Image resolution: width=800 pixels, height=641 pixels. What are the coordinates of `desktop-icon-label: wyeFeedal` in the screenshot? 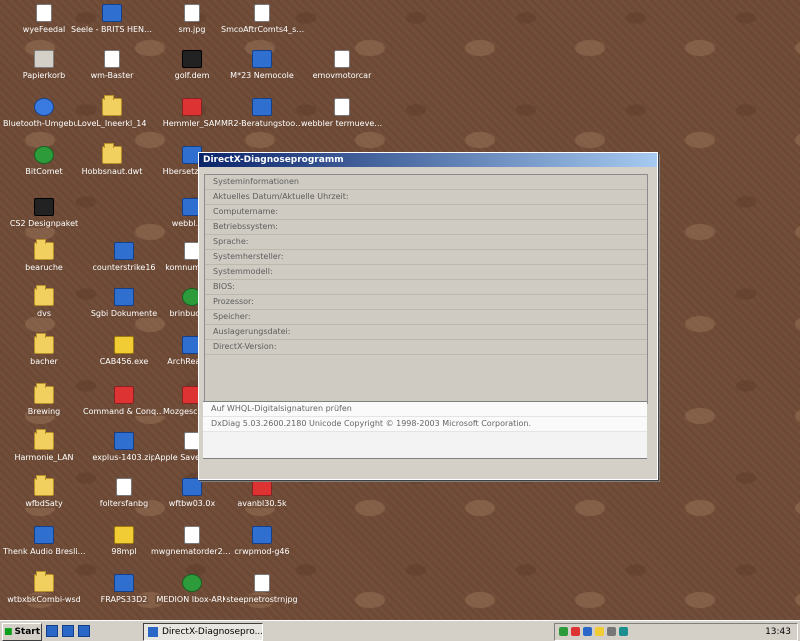 It's located at (44, 29).